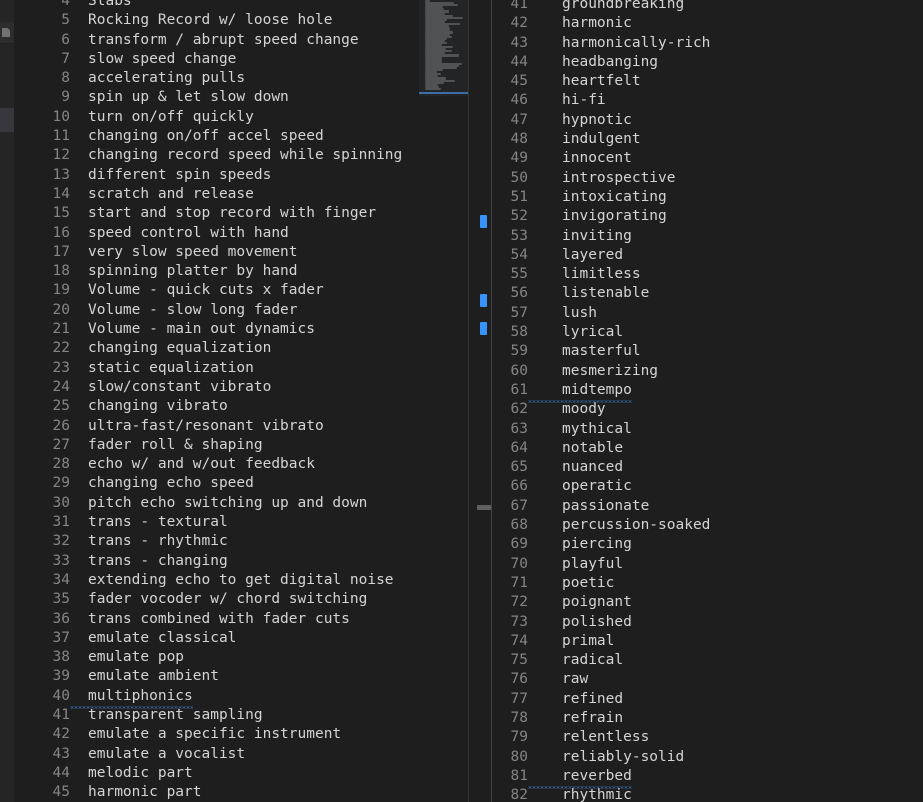 This screenshot has height=802, width=923. What do you see at coordinates (484, 401) in the screenshot?
I see `left-overview-ruler` at bounding box center [484, 401].